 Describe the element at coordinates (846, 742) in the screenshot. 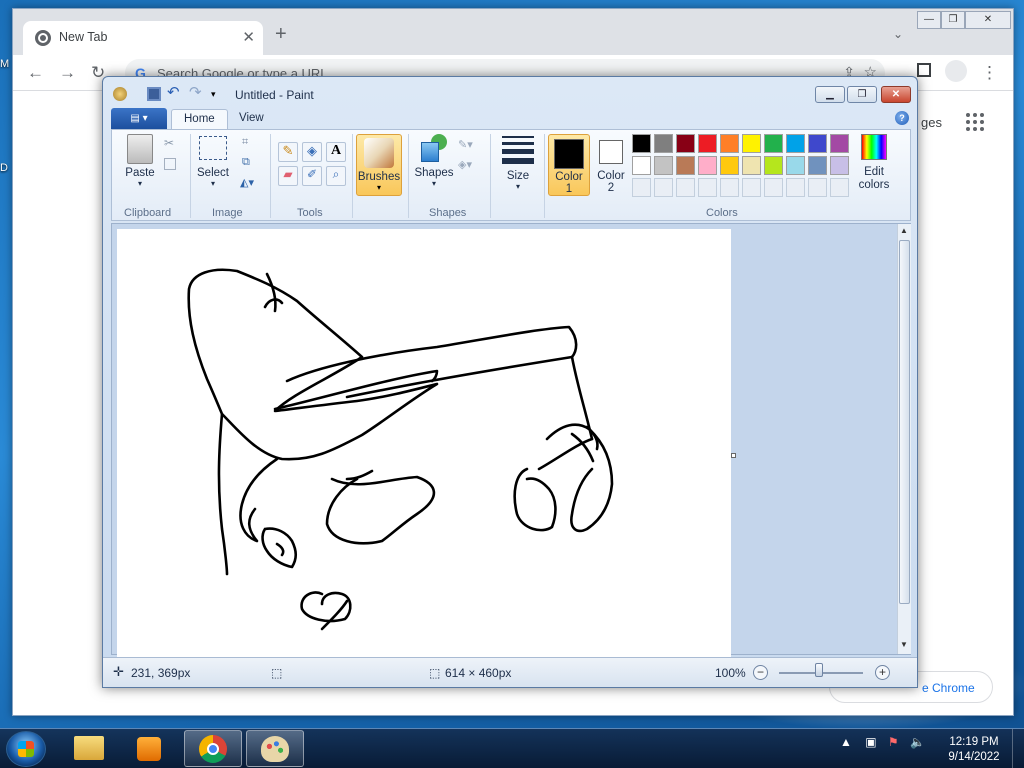

I see `tray-overflow-icon: ▲` at that location.